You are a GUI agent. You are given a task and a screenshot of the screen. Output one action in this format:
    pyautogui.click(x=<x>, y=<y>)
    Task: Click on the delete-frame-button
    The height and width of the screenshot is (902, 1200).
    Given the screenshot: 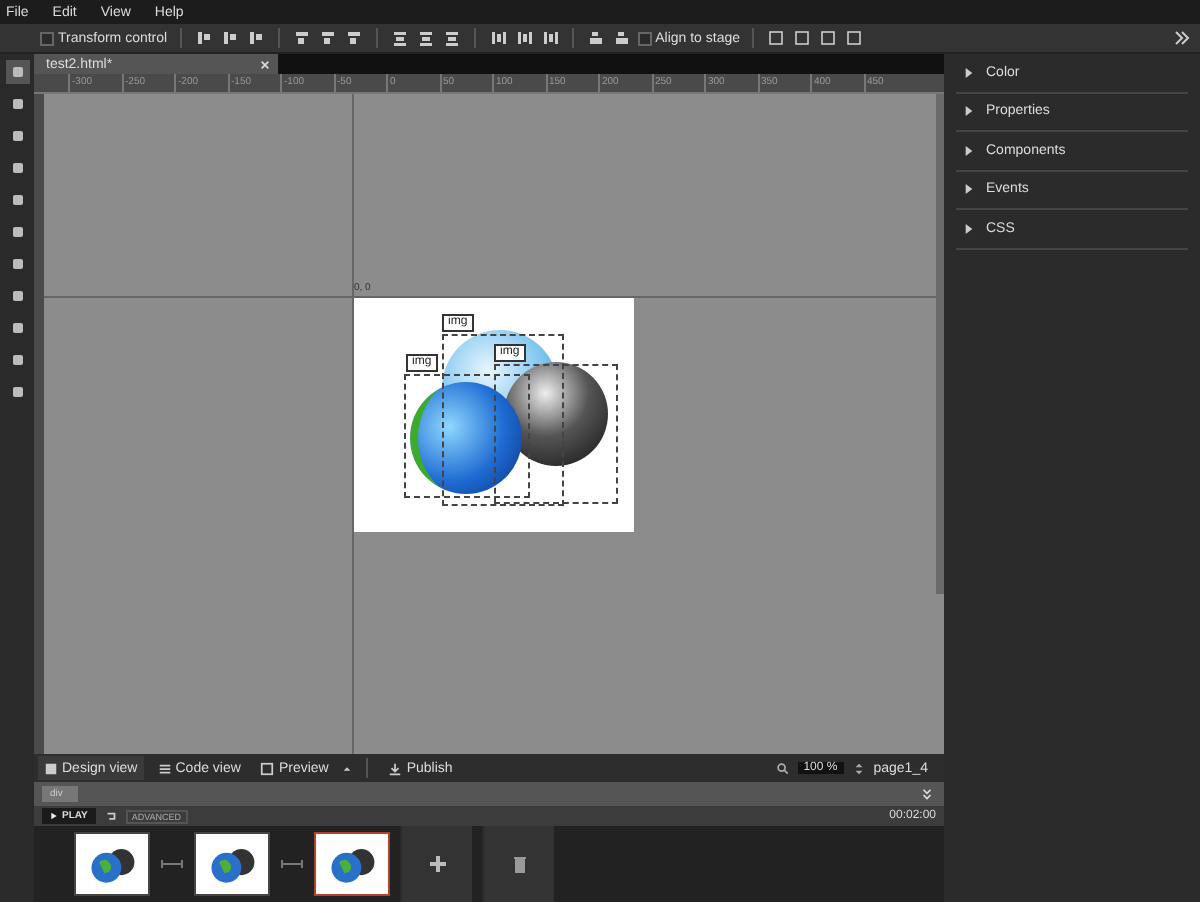 What is the action you would take?
    pyautogui.click(x=518, y=864)
    